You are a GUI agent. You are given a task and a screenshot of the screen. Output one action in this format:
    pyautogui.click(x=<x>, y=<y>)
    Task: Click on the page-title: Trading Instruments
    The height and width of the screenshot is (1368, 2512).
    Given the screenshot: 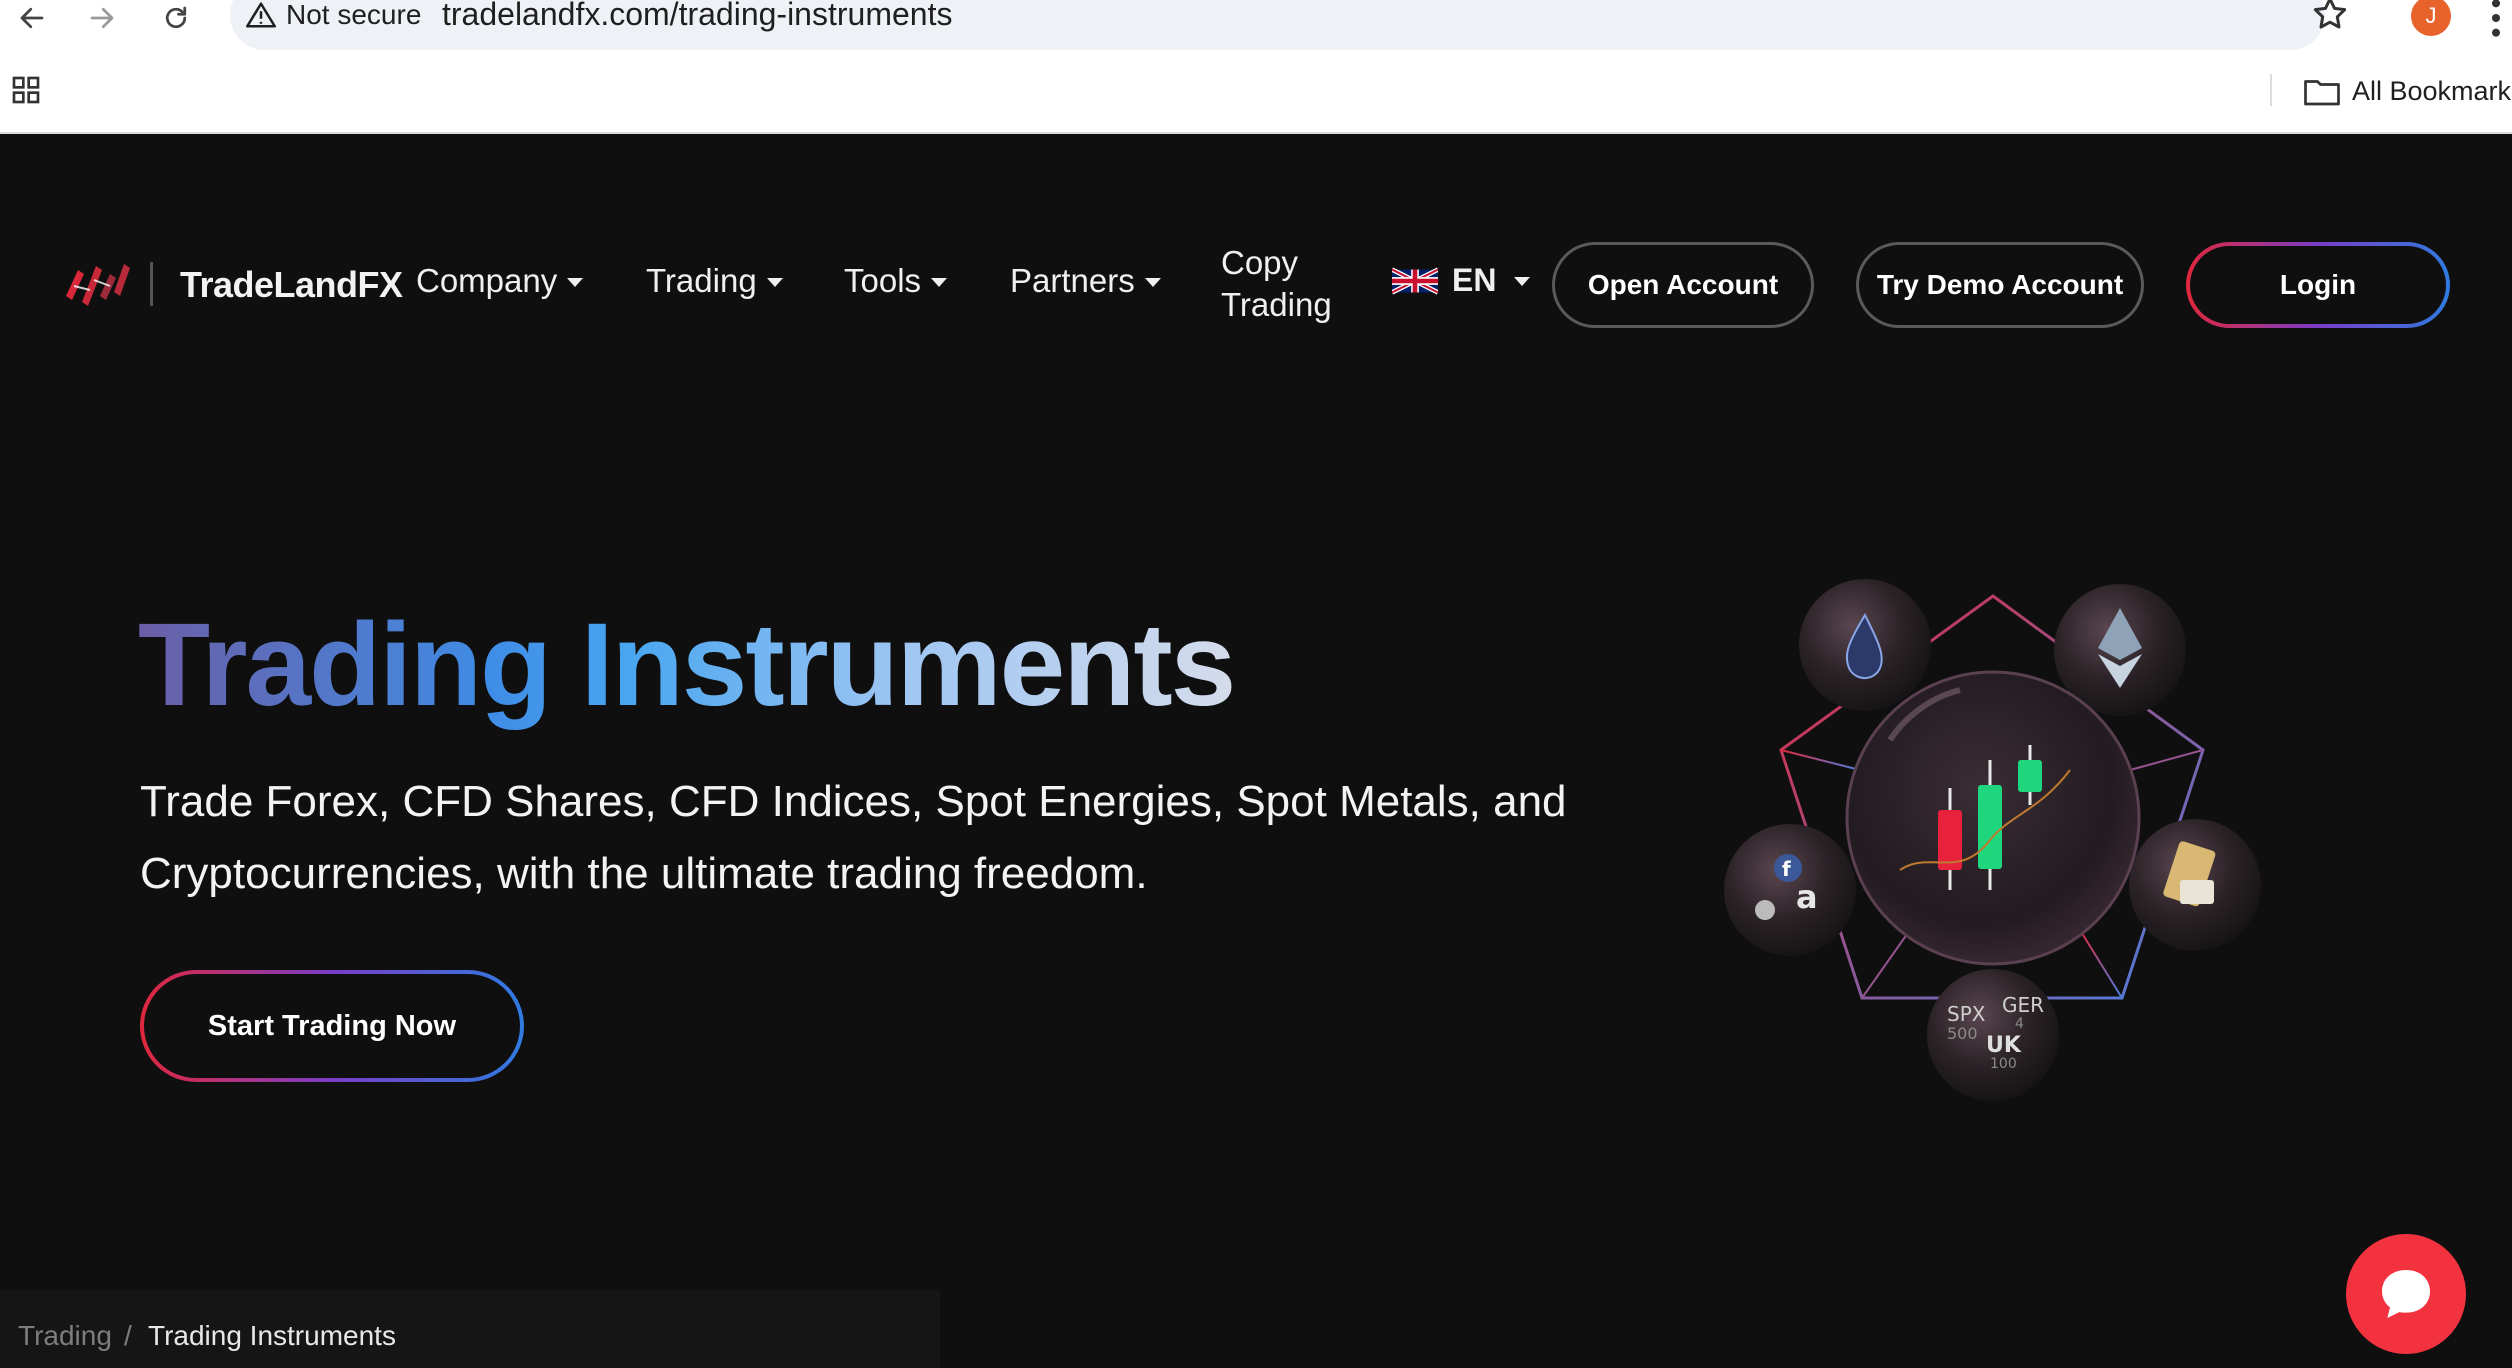 What is the action you would take?
    pyautogui.click(x=687, y=665)
    